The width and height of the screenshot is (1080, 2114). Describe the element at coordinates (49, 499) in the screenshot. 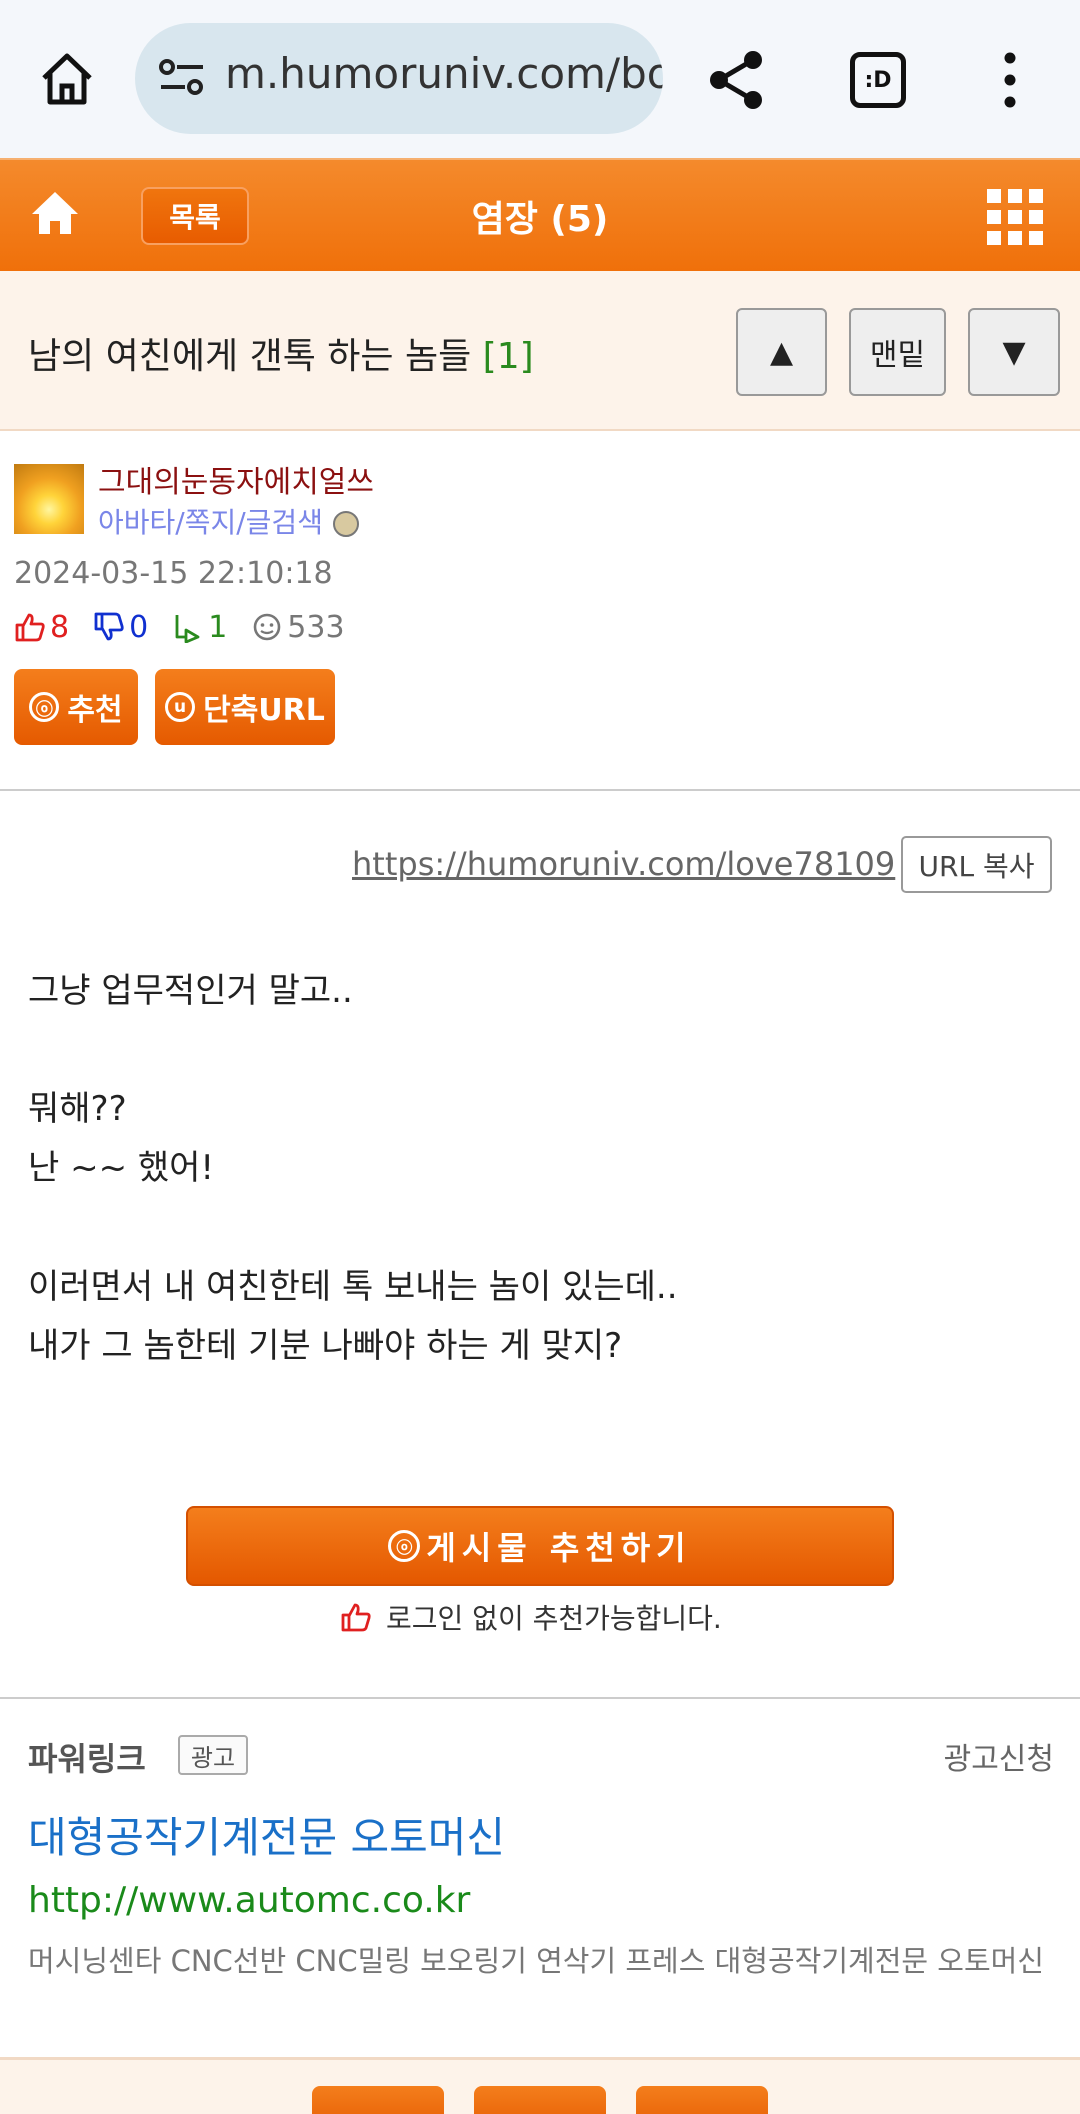

I see `avatar` at that location.